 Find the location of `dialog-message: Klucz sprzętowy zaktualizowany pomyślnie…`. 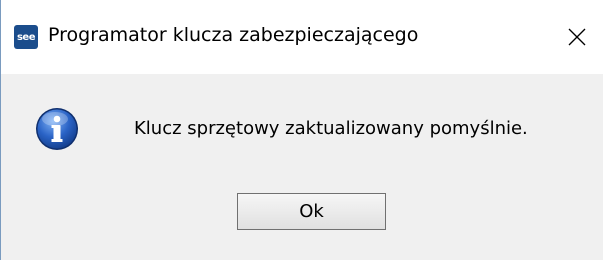

dialog-message: Klucz sprzętowy zaktualizowany pomyślnie… is located at coordinates (331, 128).